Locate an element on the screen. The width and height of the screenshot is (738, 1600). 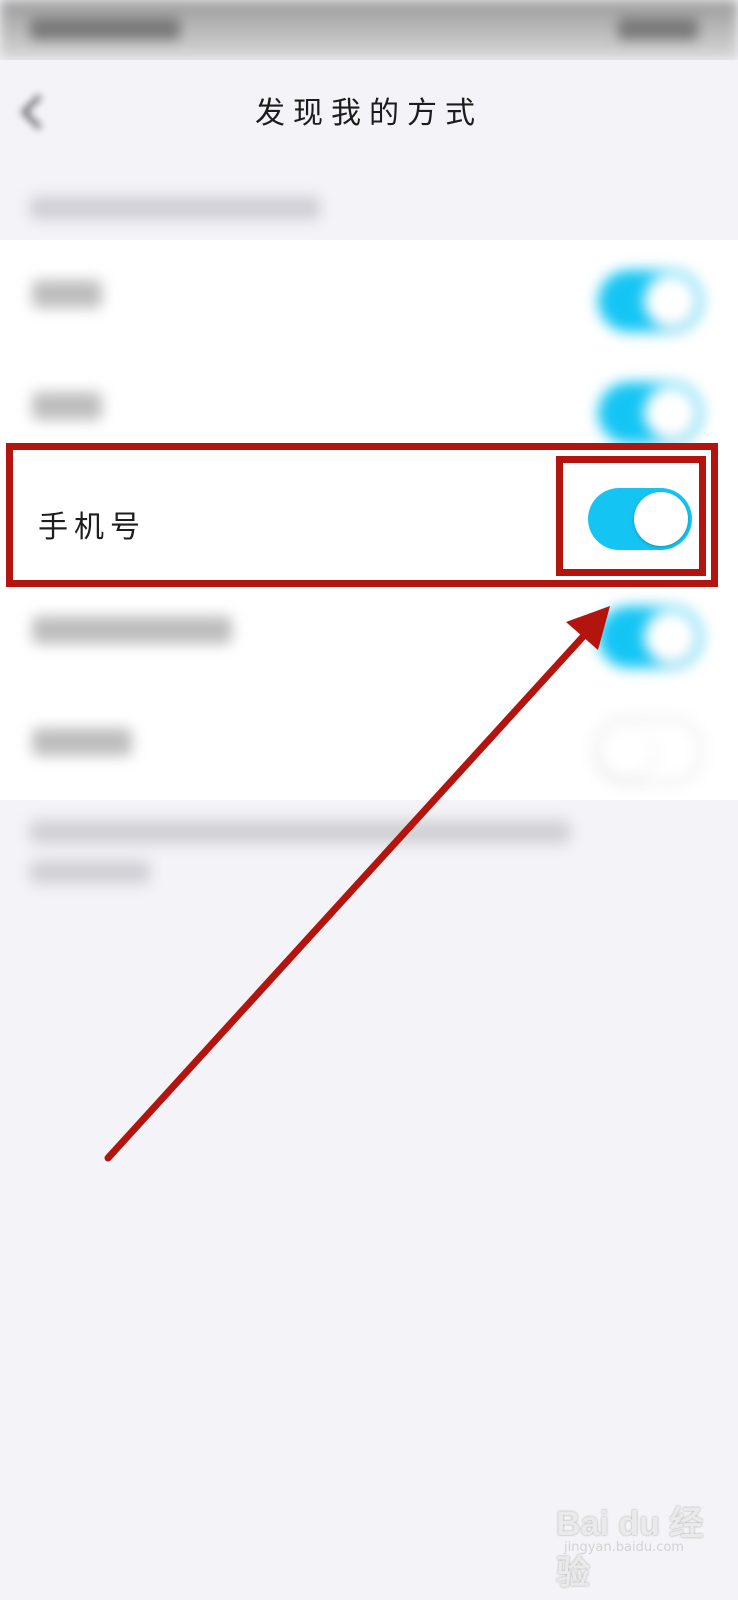
nav-bar: 发现我的方式 is located at coordinates (369, 110).